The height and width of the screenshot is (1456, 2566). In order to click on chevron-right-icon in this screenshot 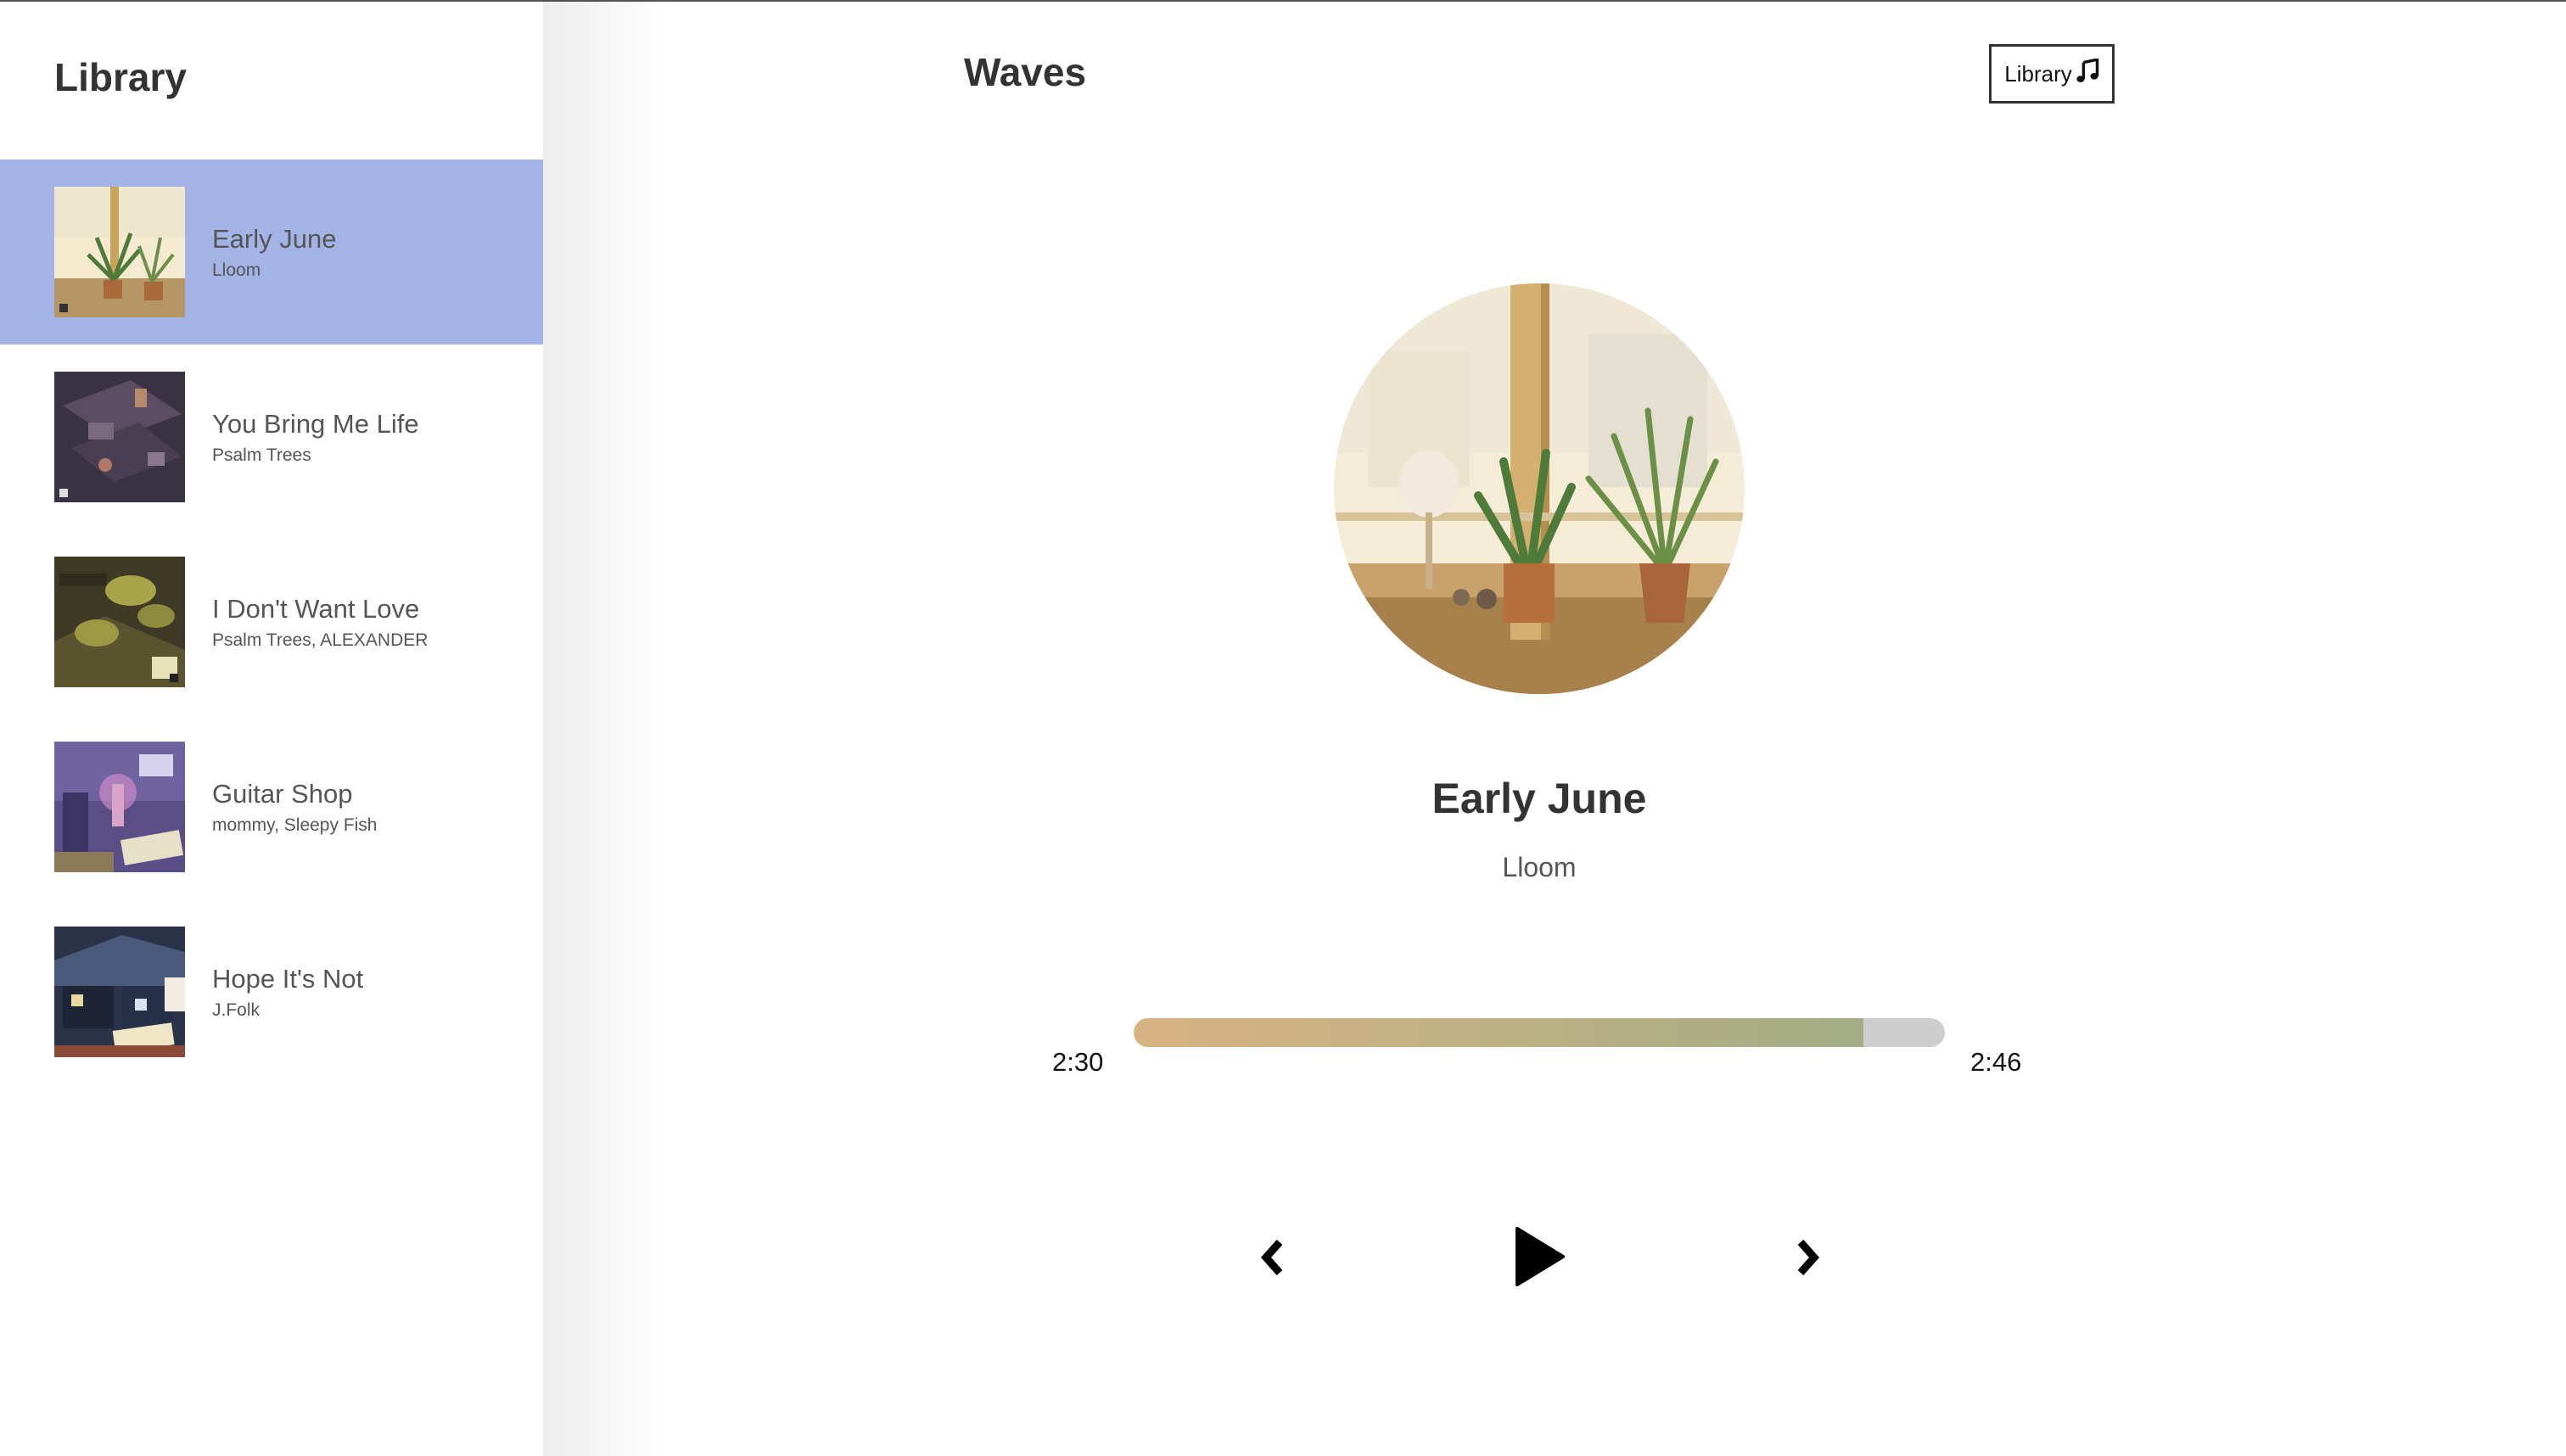, I will do `click(1808, 1258)`.